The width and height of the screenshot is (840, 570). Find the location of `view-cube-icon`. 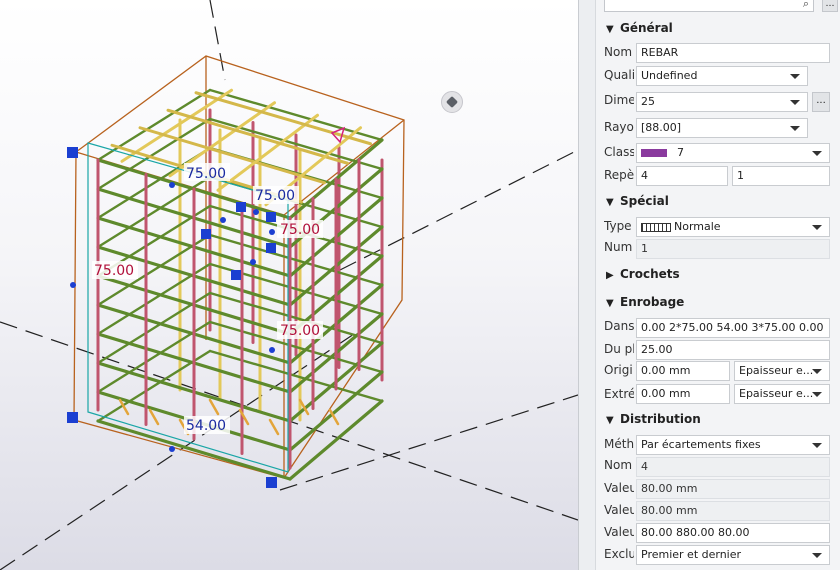

view-cube-icon is located at coordinates (452, 102).